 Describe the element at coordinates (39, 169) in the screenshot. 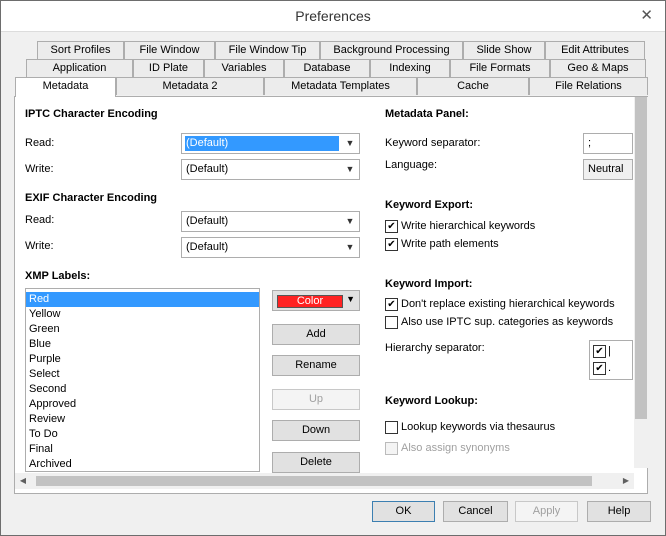

I see `iptc-write-label: Write:` at that location.